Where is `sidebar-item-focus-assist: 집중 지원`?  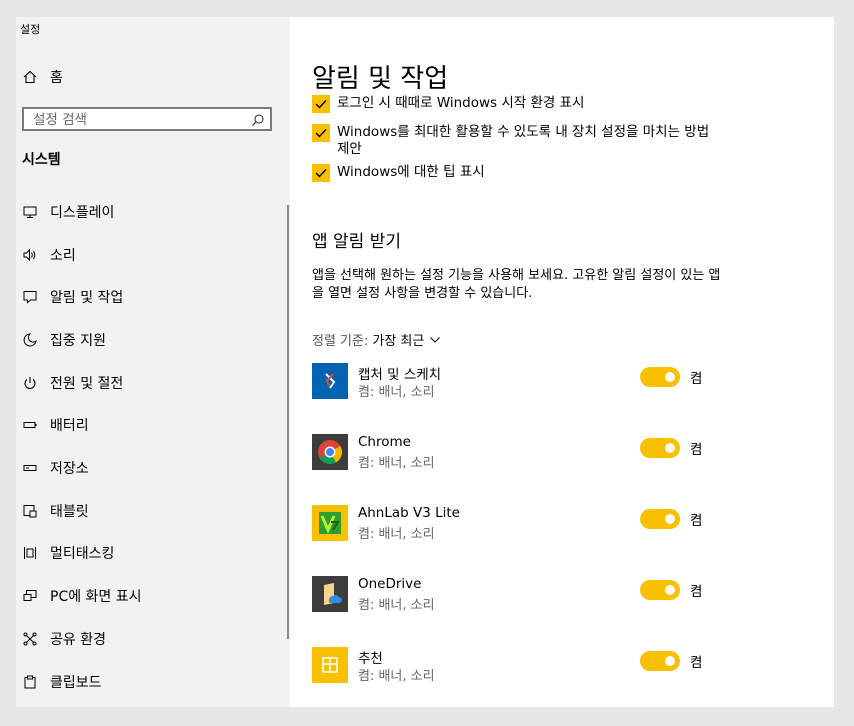
sidebar-item-focus-assist: 집중 지원 is located at coordinates (151, 340).